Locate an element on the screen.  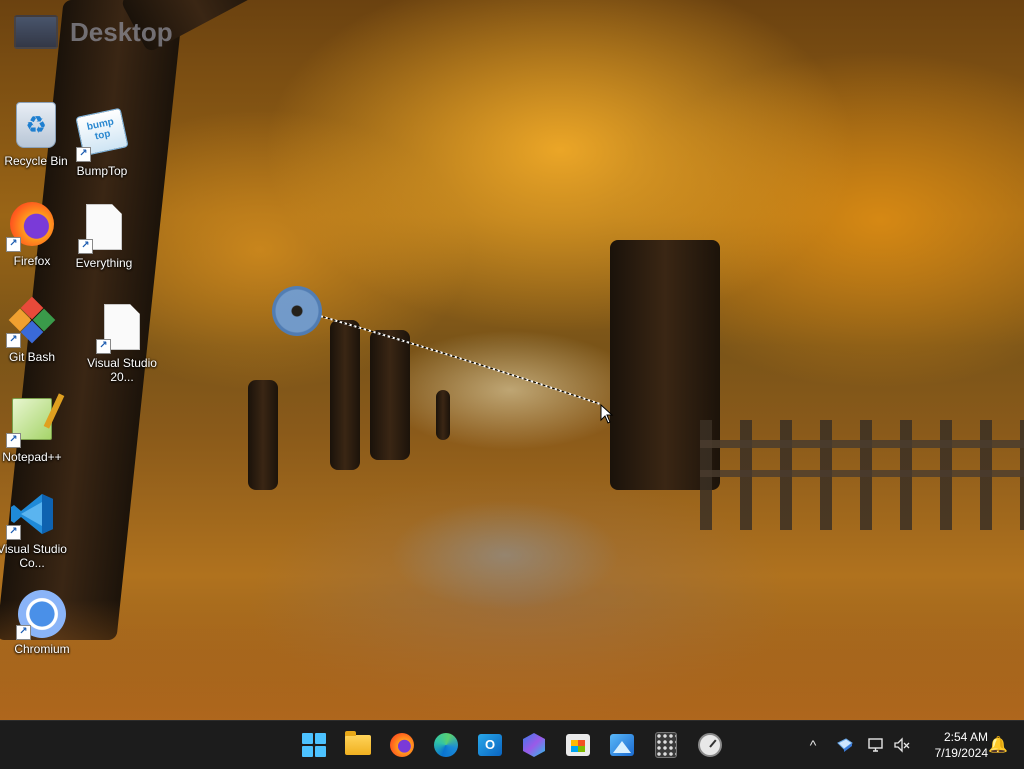
taskbar-clock: 2:54 AM 7/19/2024 is located at coordinates (953, 745).